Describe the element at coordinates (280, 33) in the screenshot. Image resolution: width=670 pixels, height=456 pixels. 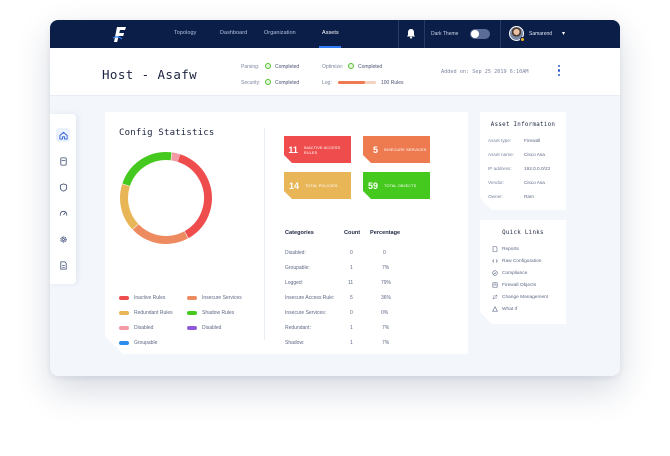
I see `nav-link-organization: Organization` at that location.